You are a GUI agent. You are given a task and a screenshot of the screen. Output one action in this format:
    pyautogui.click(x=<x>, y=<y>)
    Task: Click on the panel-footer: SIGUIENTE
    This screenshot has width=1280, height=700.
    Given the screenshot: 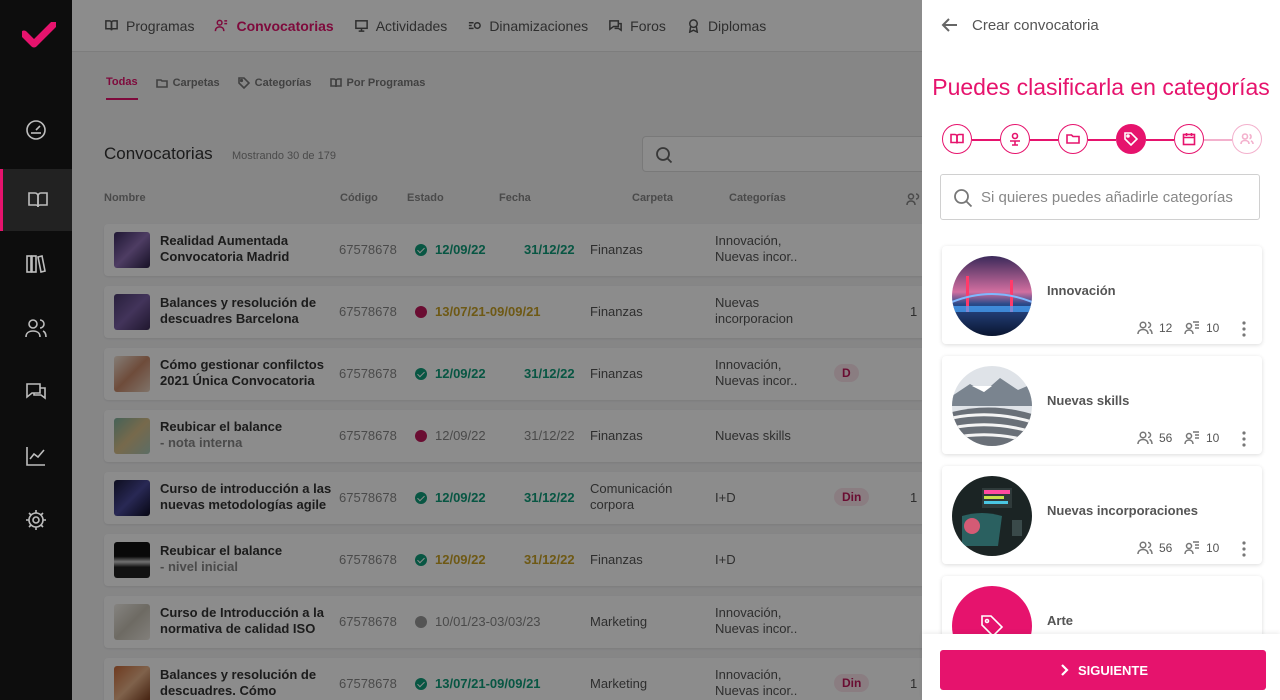 What is the action you would take?
    pyautogui.click(x=1101, y=667)
    